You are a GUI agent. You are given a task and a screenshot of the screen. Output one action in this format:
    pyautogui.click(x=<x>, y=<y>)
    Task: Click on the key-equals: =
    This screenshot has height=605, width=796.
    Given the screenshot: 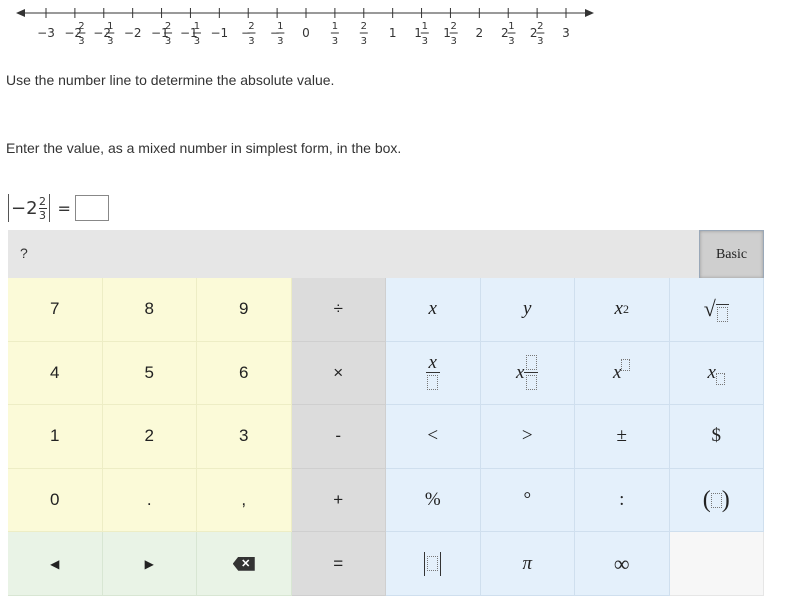 What is the action you would take?
    pyautogui.click(x=338, y=564)
    